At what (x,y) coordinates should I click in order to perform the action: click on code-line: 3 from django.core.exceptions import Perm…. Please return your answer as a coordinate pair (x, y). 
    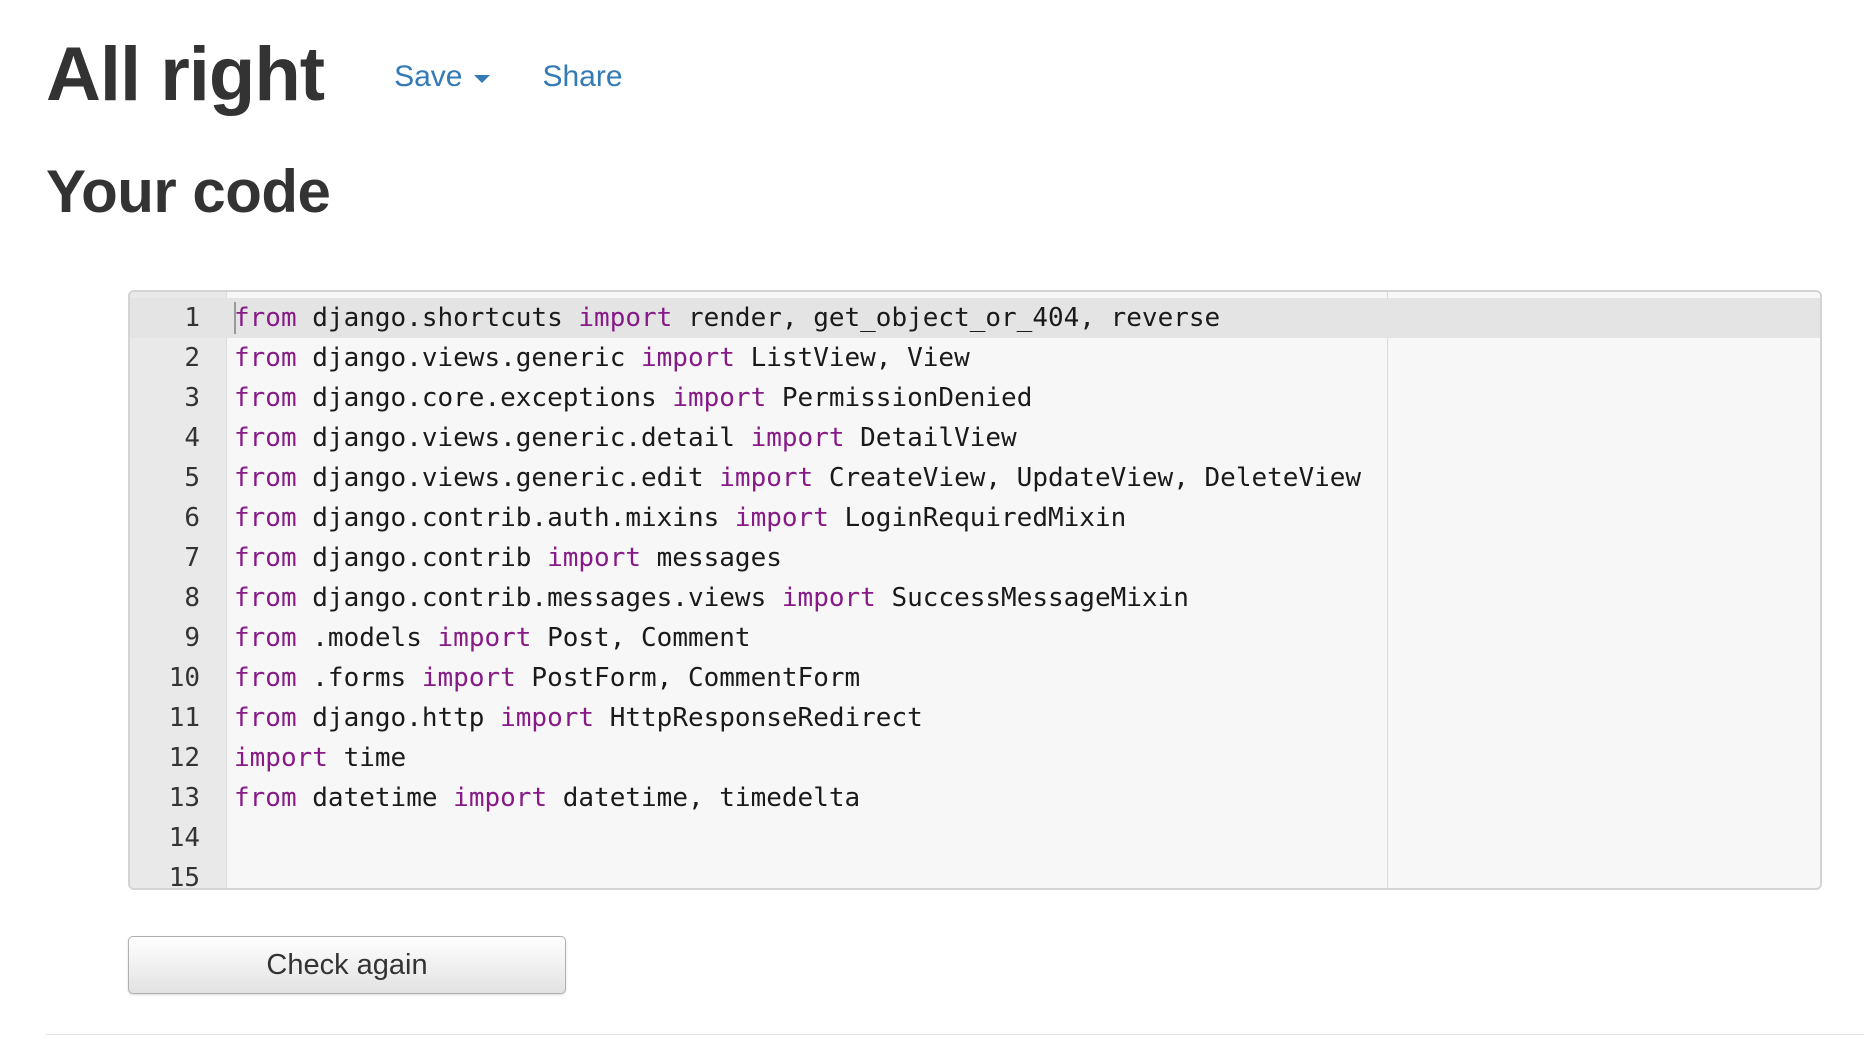
    Looking at the image, I should click on (975, 398).